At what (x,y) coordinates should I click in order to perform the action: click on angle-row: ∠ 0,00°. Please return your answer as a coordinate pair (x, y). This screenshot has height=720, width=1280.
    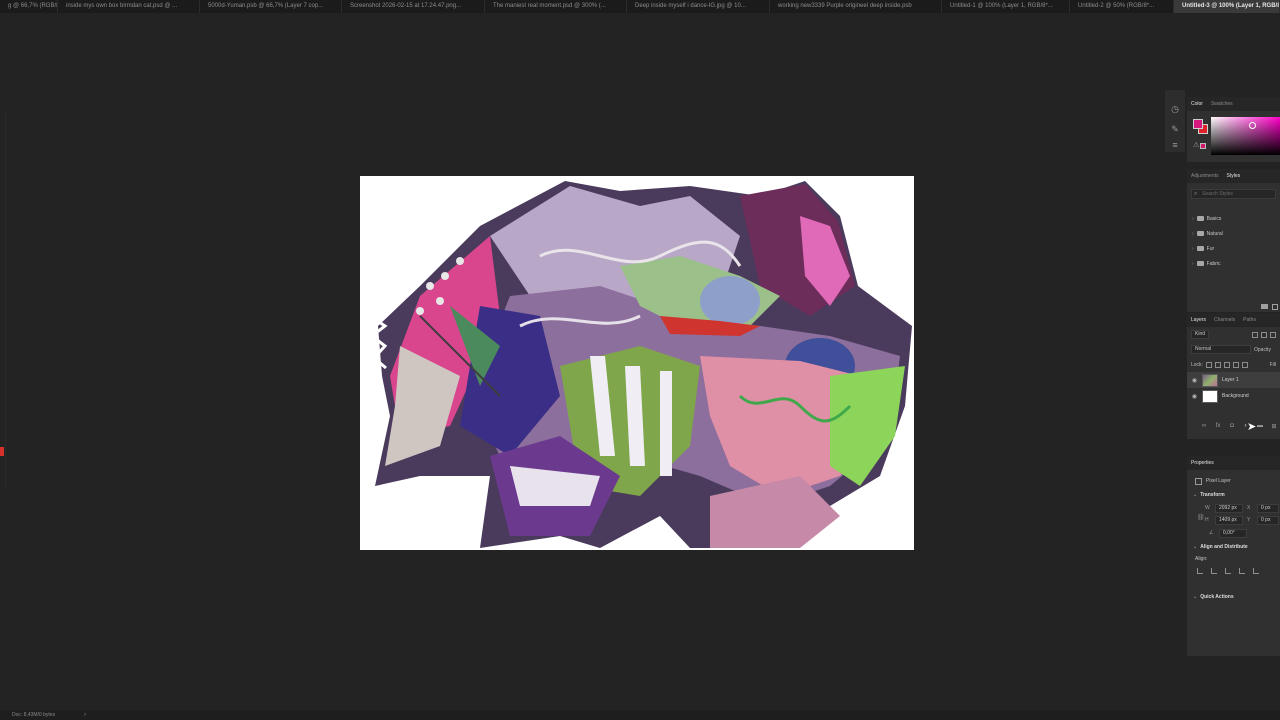
    Looking at the image, I should click on (1233, 533).